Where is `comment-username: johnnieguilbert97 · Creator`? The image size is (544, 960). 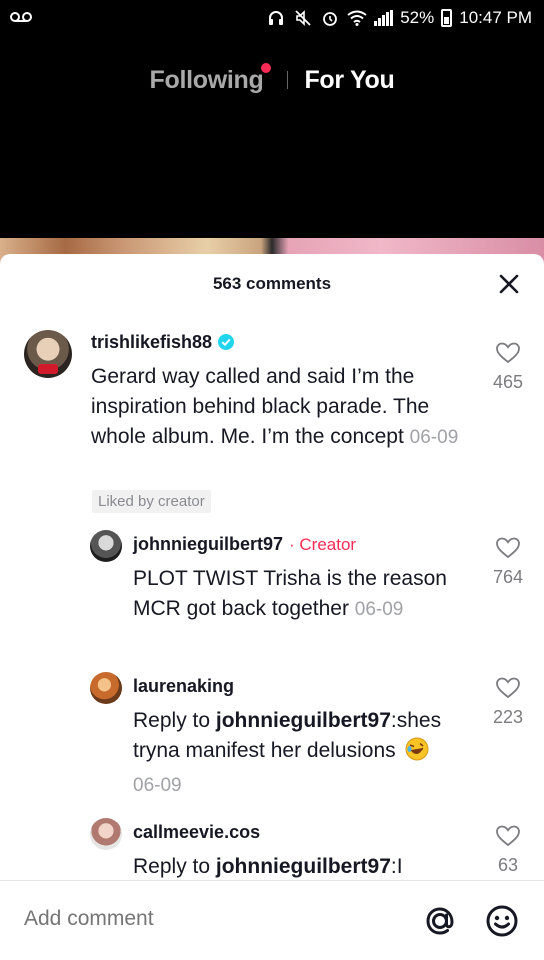 comment-username: johnnieguilbert97 · Creator is located at coordinates (244, 544).